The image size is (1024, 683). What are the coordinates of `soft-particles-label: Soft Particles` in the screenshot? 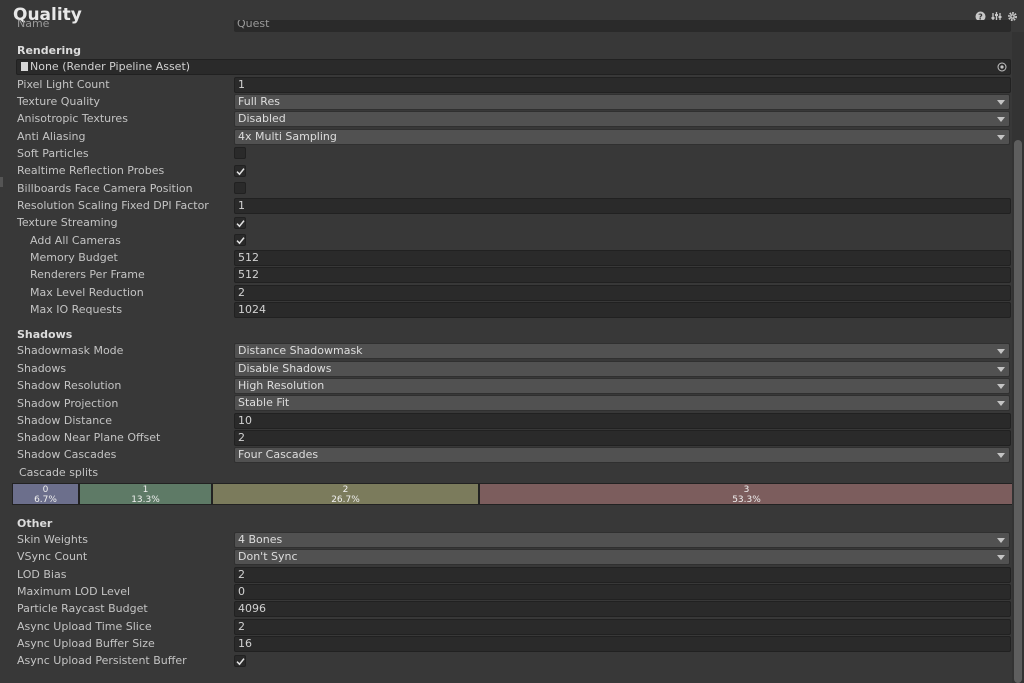 It's located at (53, 153).